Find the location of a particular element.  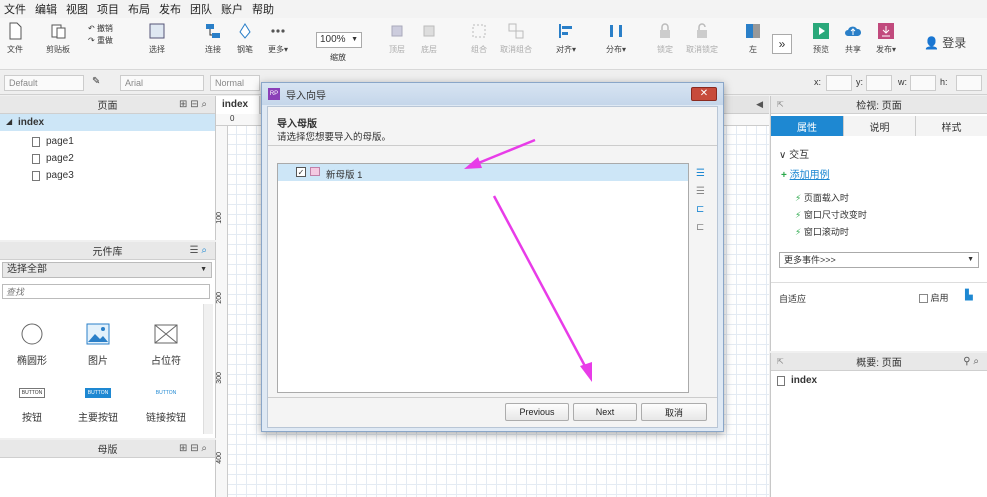

arrow-to-next-button is located at coordinates (542, 288).